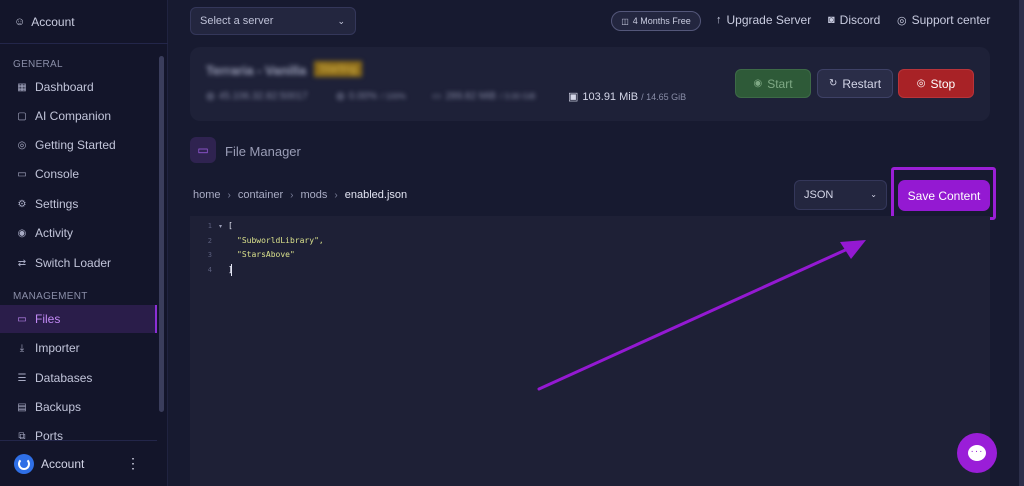 Image resolution: width=1024 pixels, height=486 pixels. Describe the element at coordinates (860, 20) in the screenshot. I see `discord-label: Discord` at that location.